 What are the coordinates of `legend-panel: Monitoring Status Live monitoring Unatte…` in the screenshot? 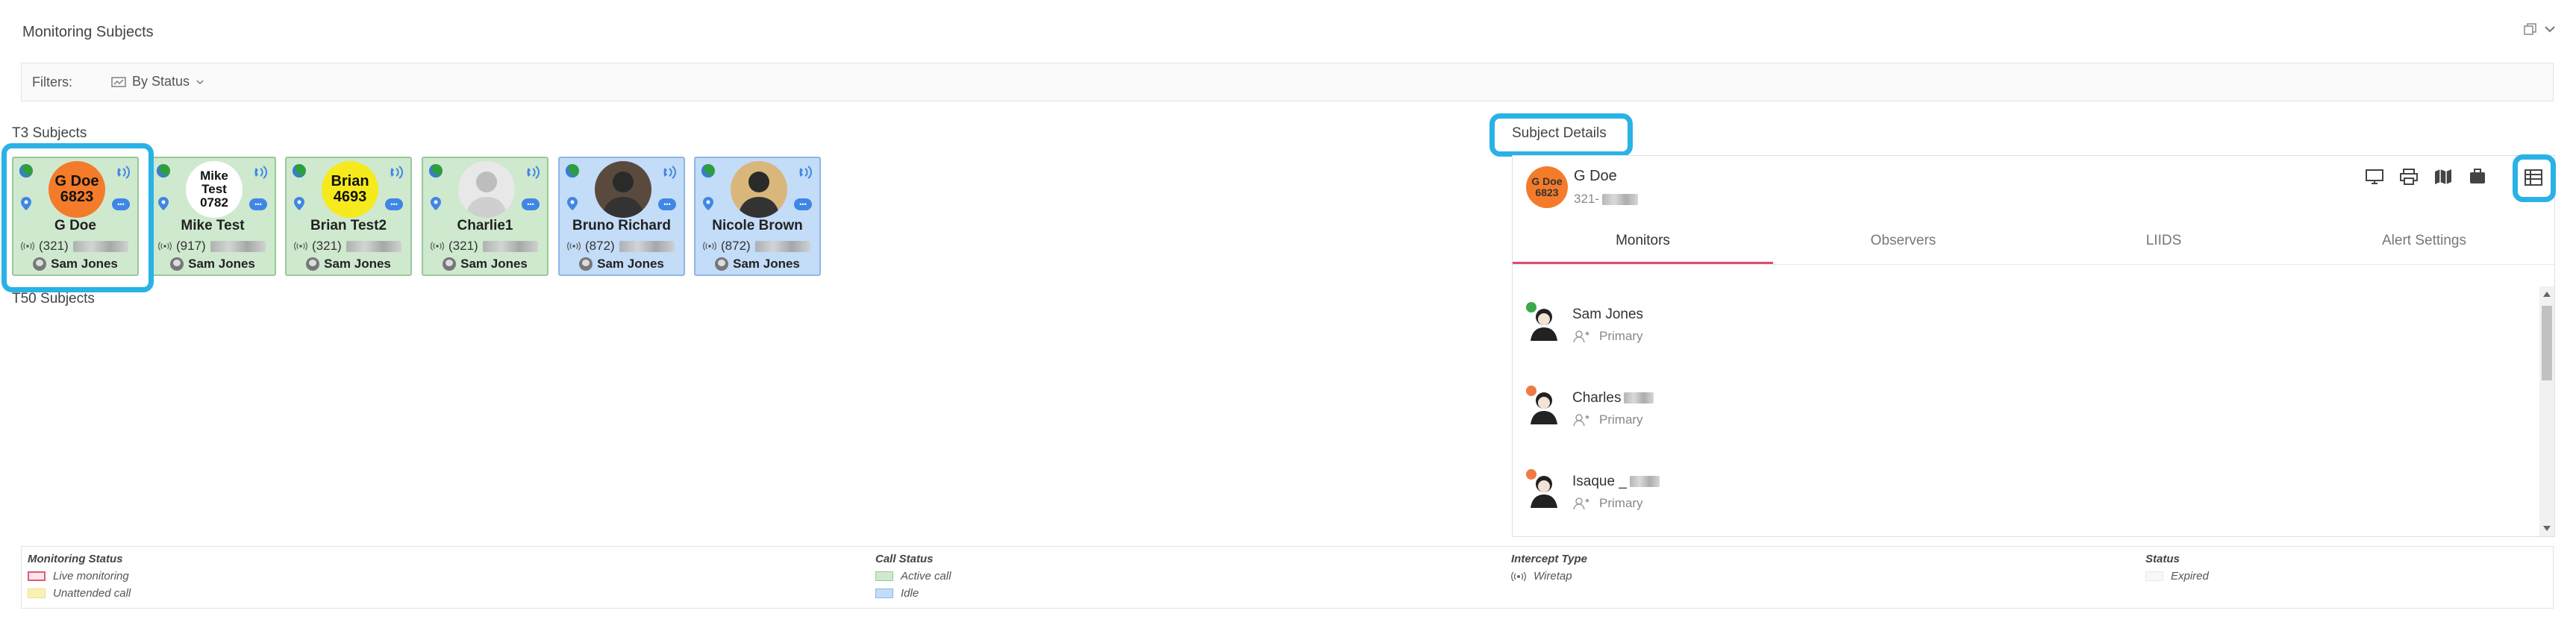 It's located at (1287, 578).